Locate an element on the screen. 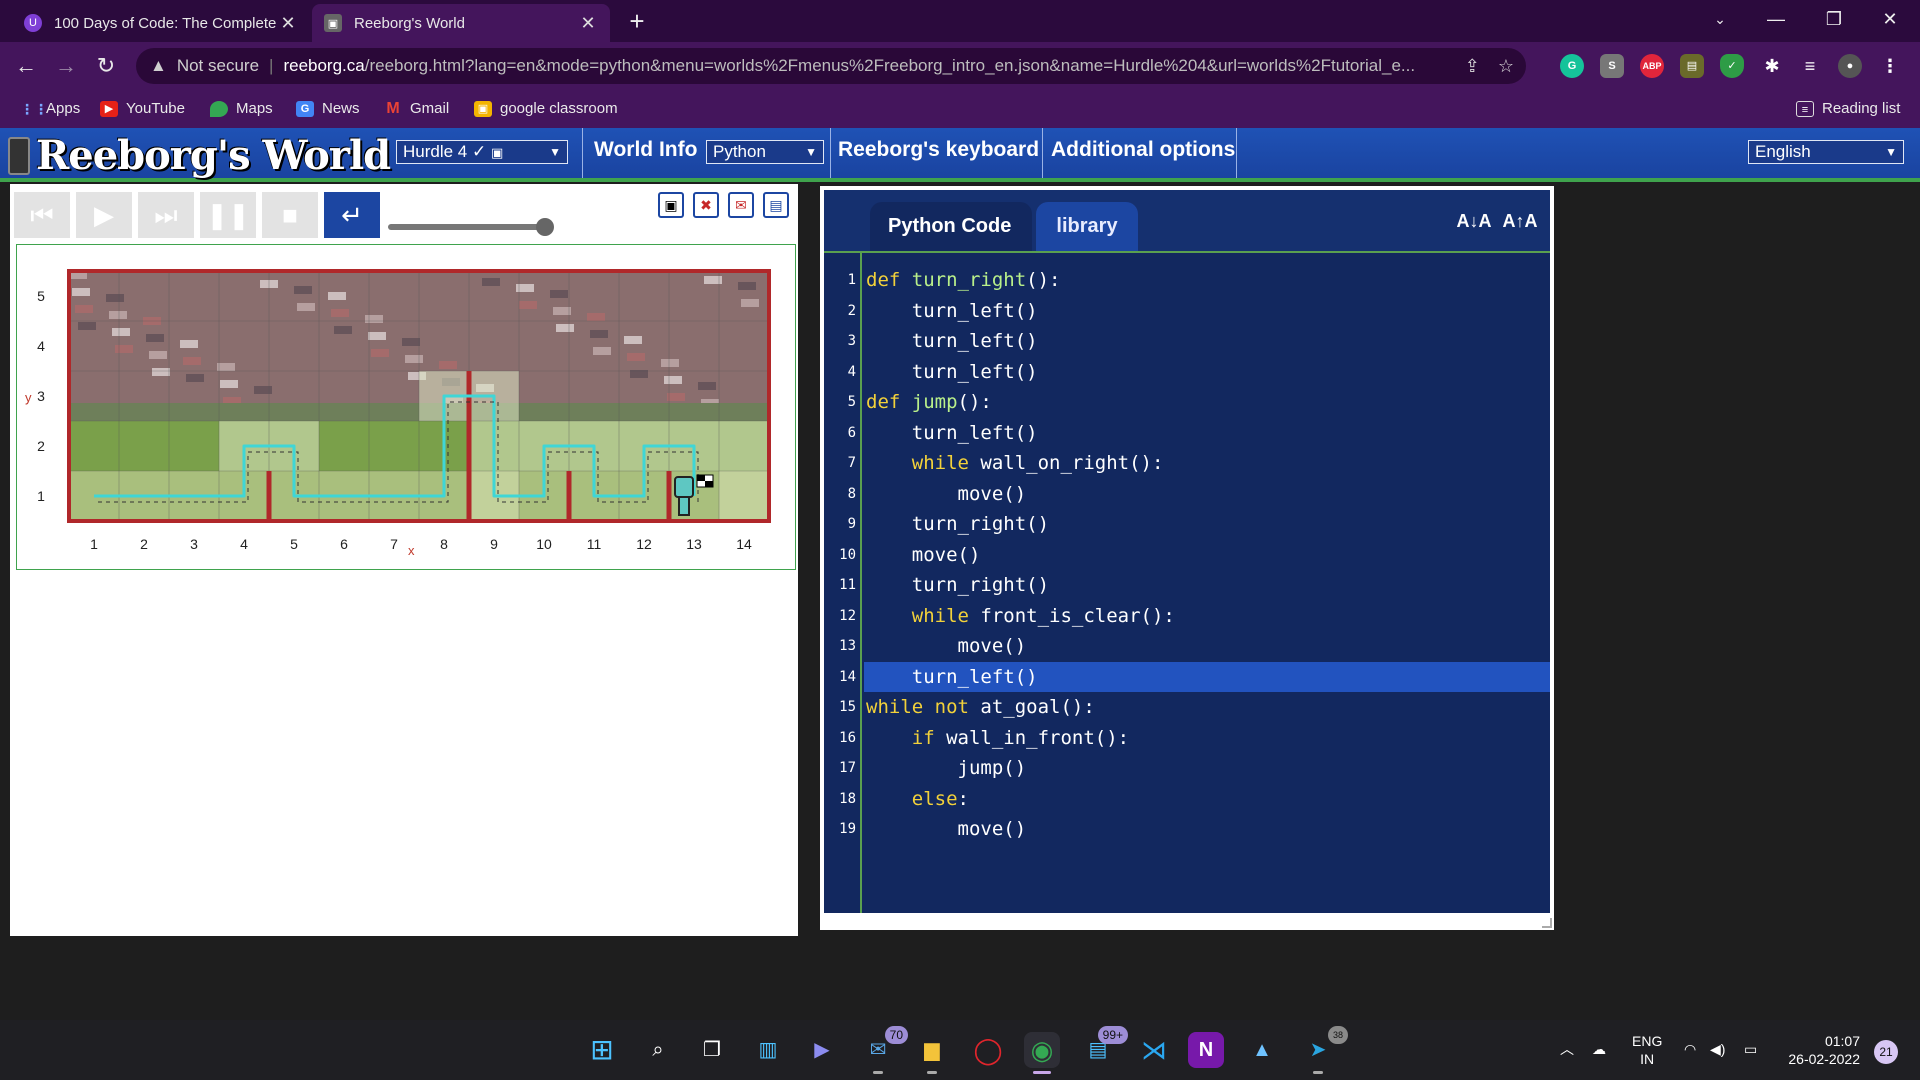 The image size is (1920, 1080). code-line: 11 turn_right() is located at coordinates (1187, 585).